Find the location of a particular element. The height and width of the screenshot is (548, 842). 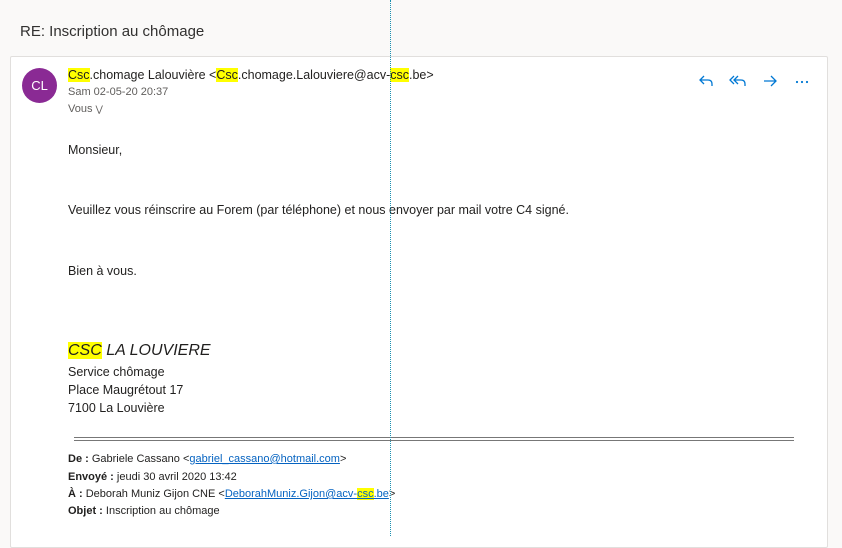

quoted-to-label: À : is located at coordinates (75, 494).